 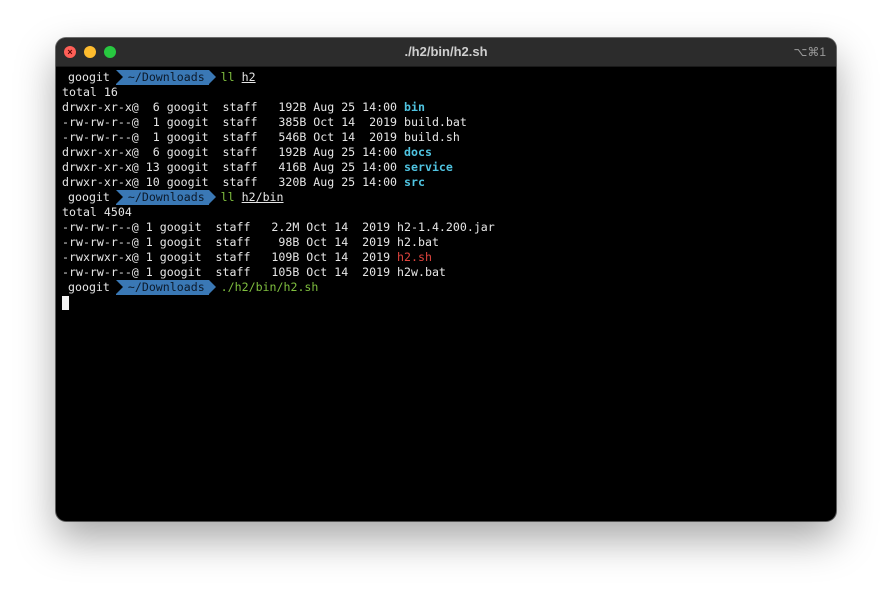 I want to click on listing-total: total 16, so click(x=90, y=92).